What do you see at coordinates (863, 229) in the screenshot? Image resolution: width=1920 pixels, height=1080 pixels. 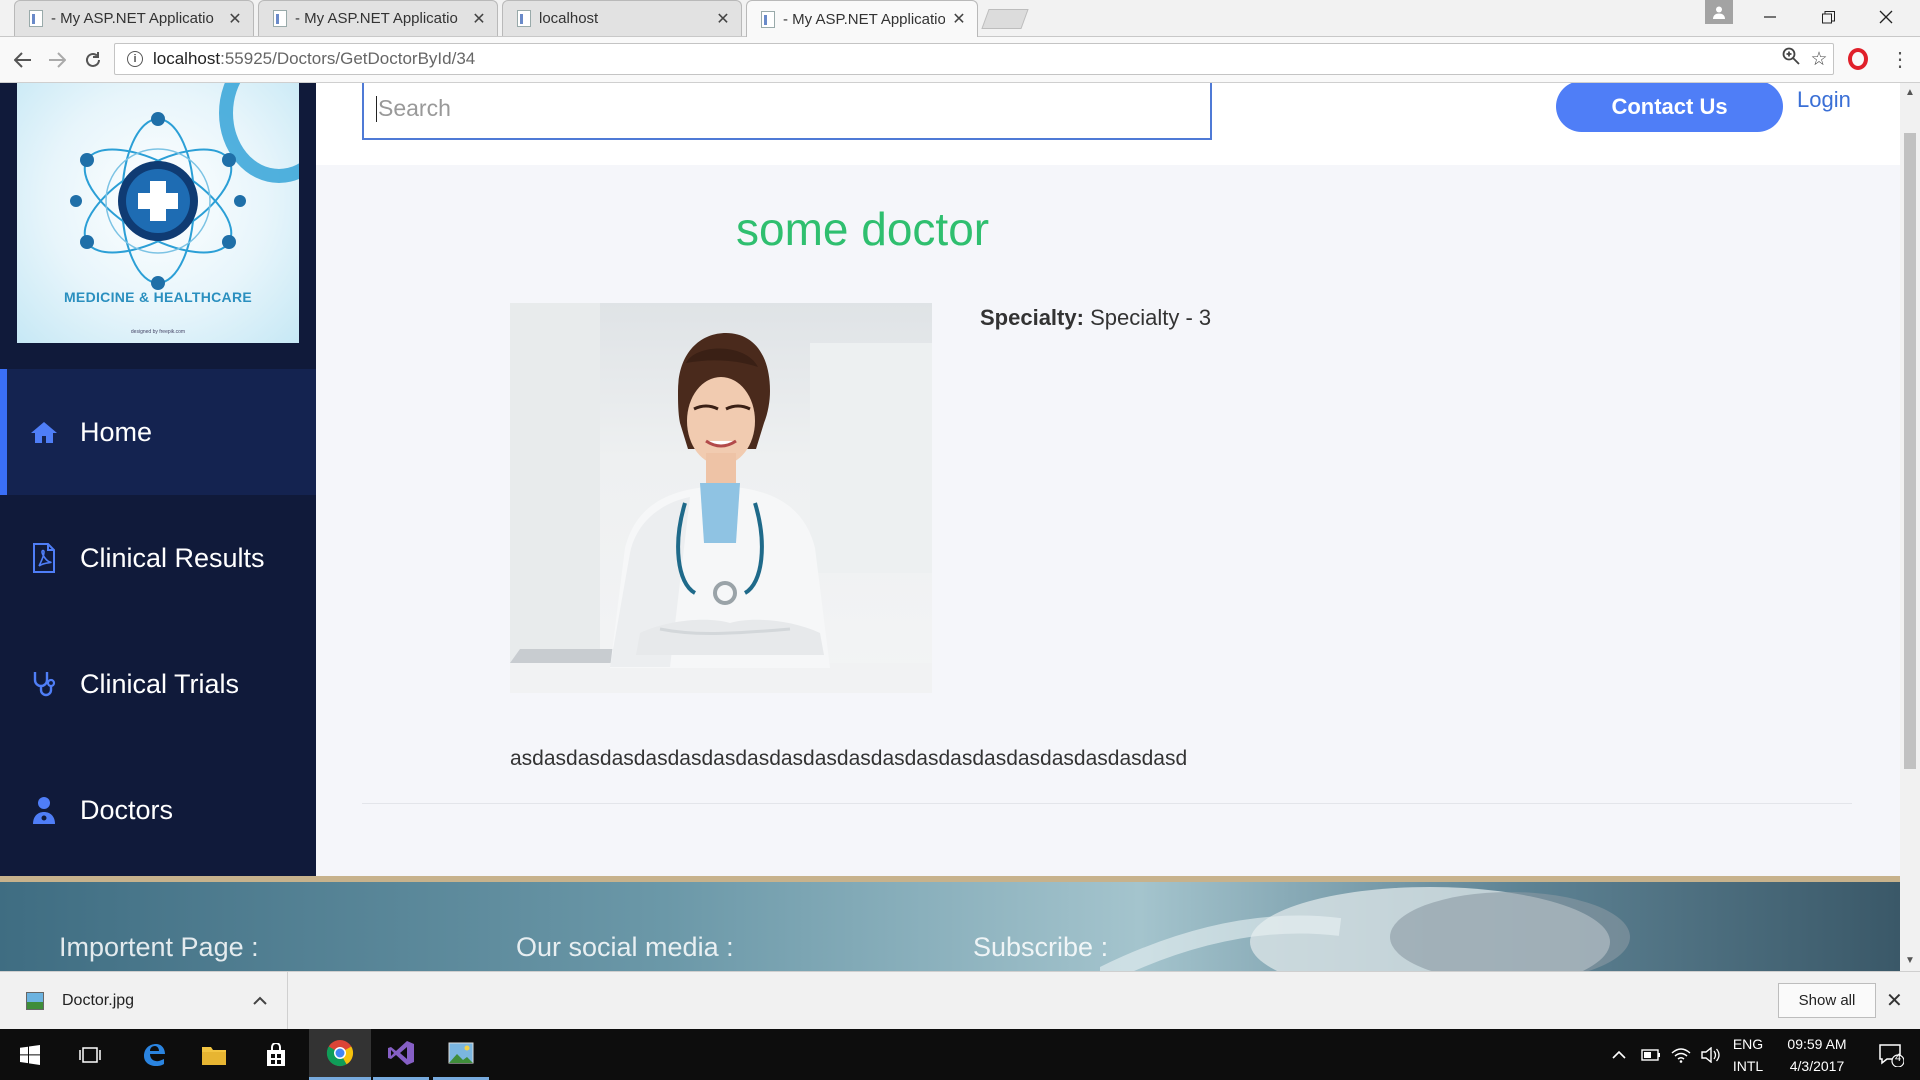 I see `doctor-name: some doctor` at bounding box center [863, 229].